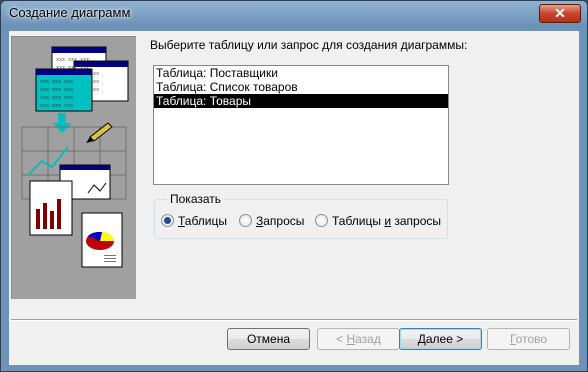 The image size is (588, 372). Describe the element at coordinates (528, 339) in the screenshot. I see `finish-button: Готово` at that location.